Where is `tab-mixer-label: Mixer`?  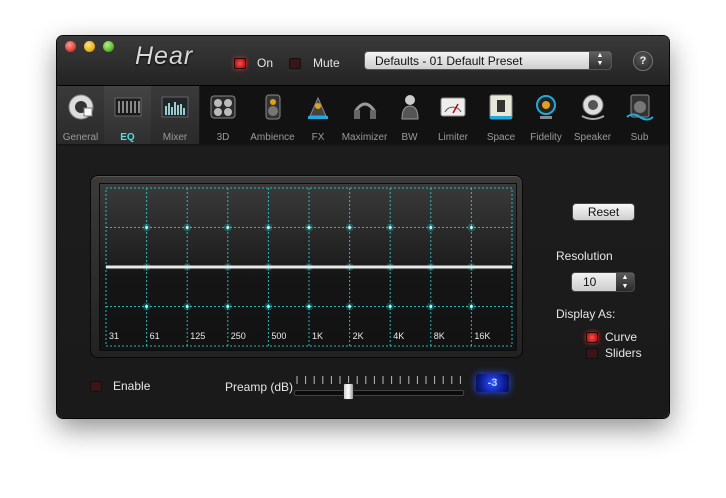 tab-mixer-label: Mixer is located at coordinates (175, 137).